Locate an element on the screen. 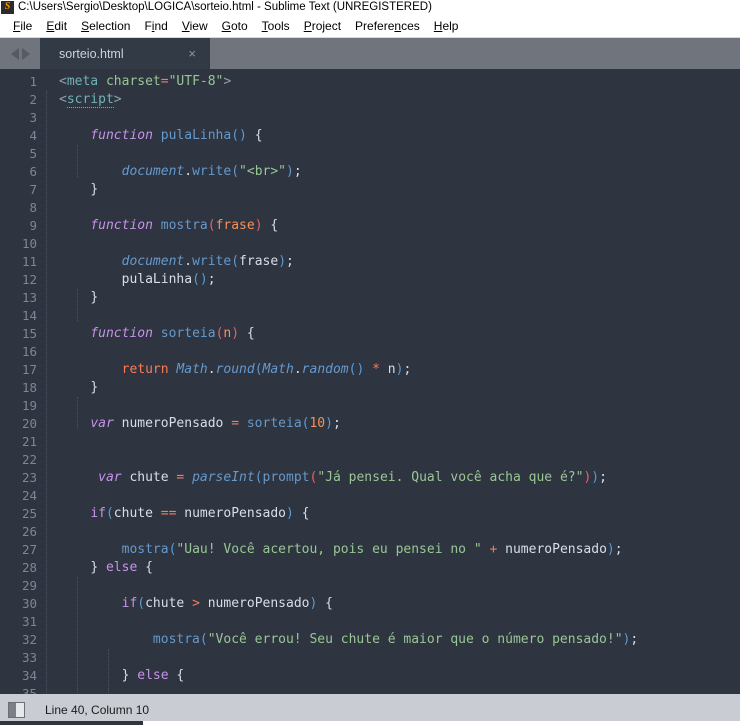  line-number: 4 is located at coordinates (33, 135).